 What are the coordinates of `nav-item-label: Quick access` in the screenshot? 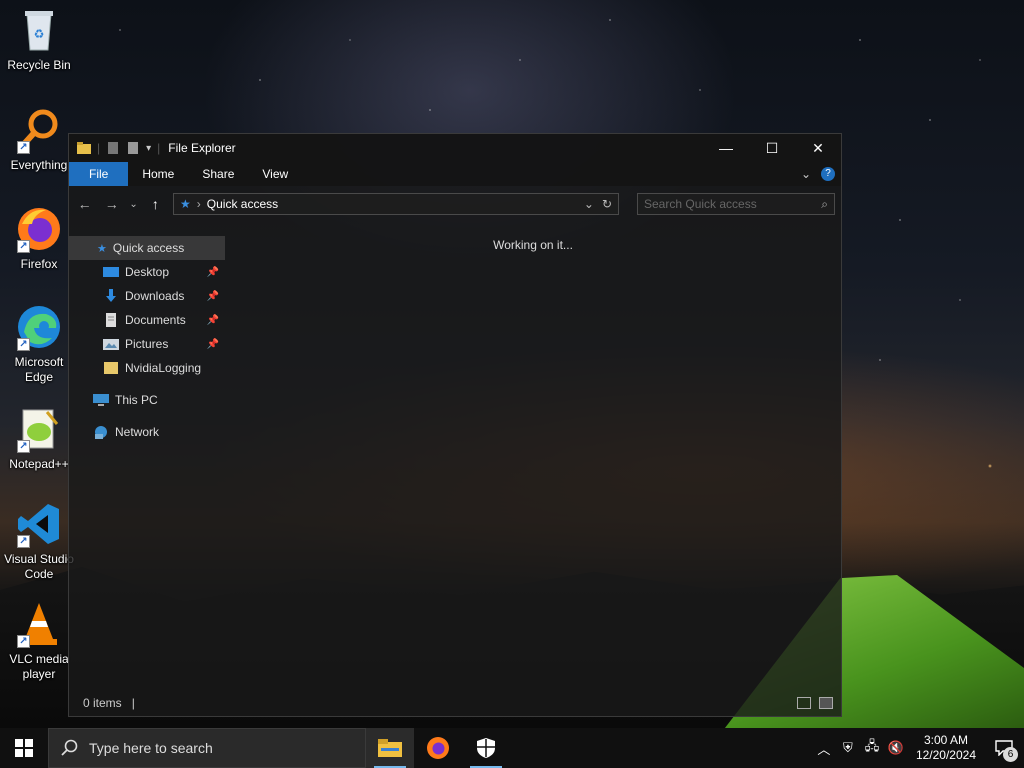 It's located at (148, 248).